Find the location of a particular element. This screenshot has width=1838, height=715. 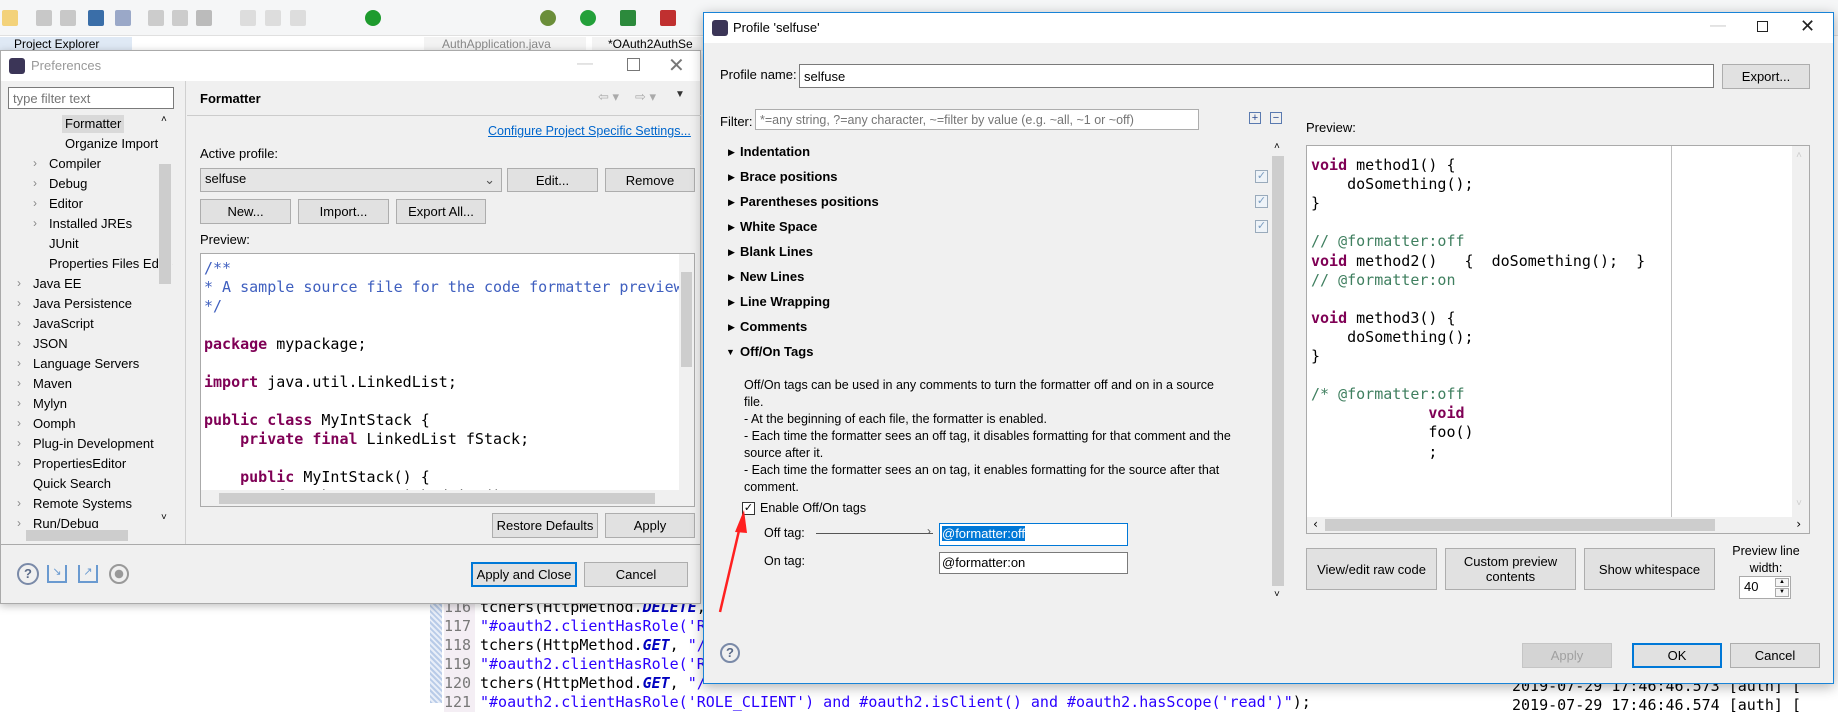

external-tools-icon is located at coordinates (668, 18).